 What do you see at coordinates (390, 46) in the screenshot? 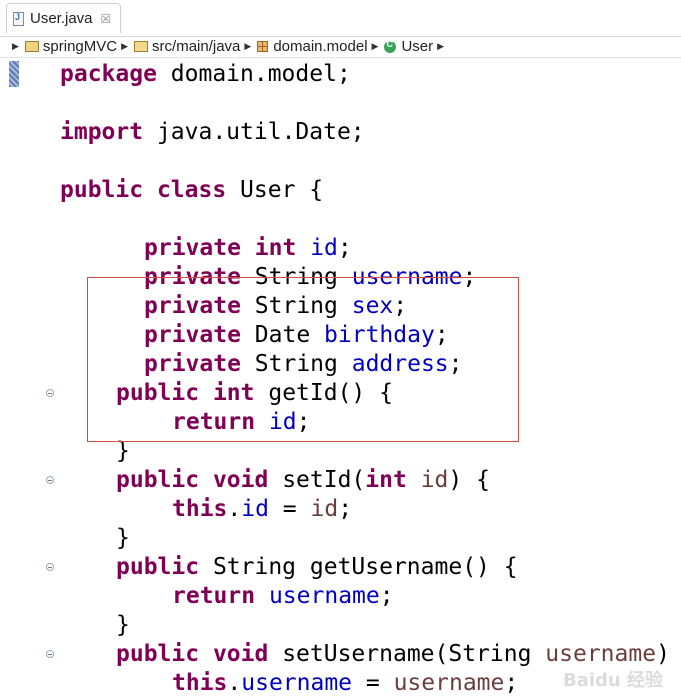
I see `class-icon` at bounding box center [390, 46].